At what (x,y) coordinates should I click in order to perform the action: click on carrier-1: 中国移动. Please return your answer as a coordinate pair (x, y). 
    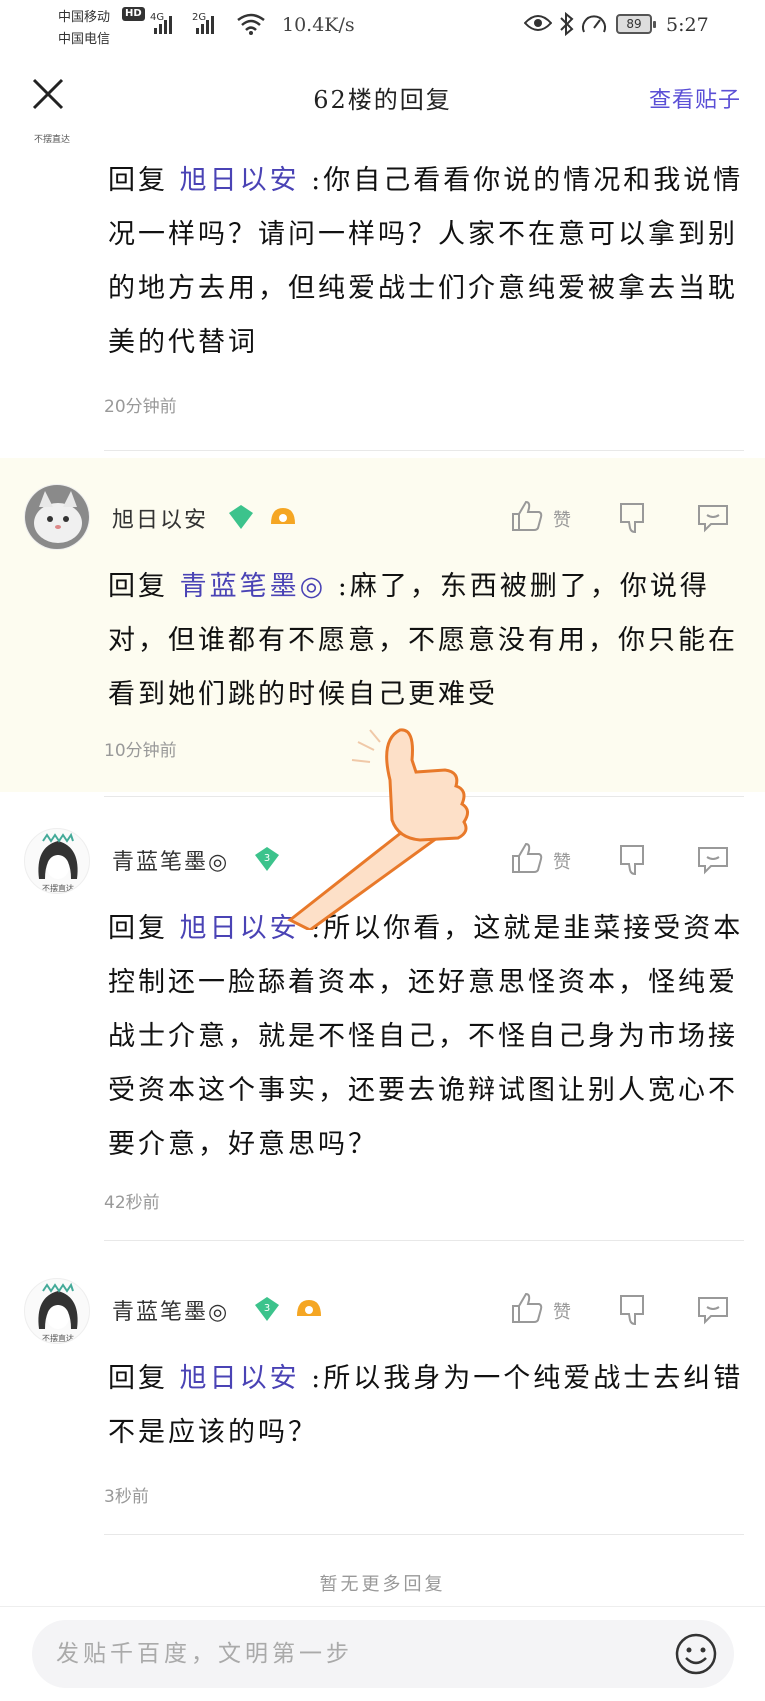
    Looking at the image, I should click on (84, 17).